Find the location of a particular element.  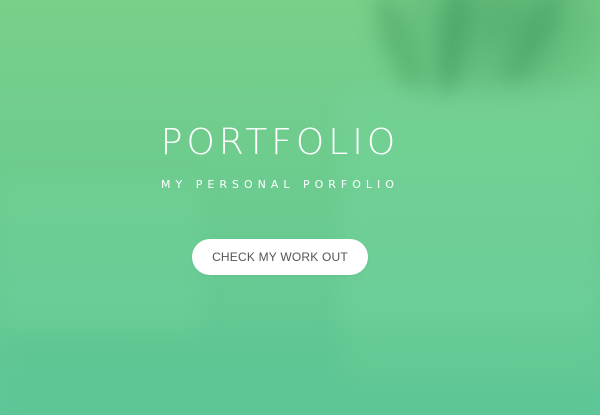

hero-subtitle: MY PERSONAL PORFOLIO is located at coordinates (280, 184).